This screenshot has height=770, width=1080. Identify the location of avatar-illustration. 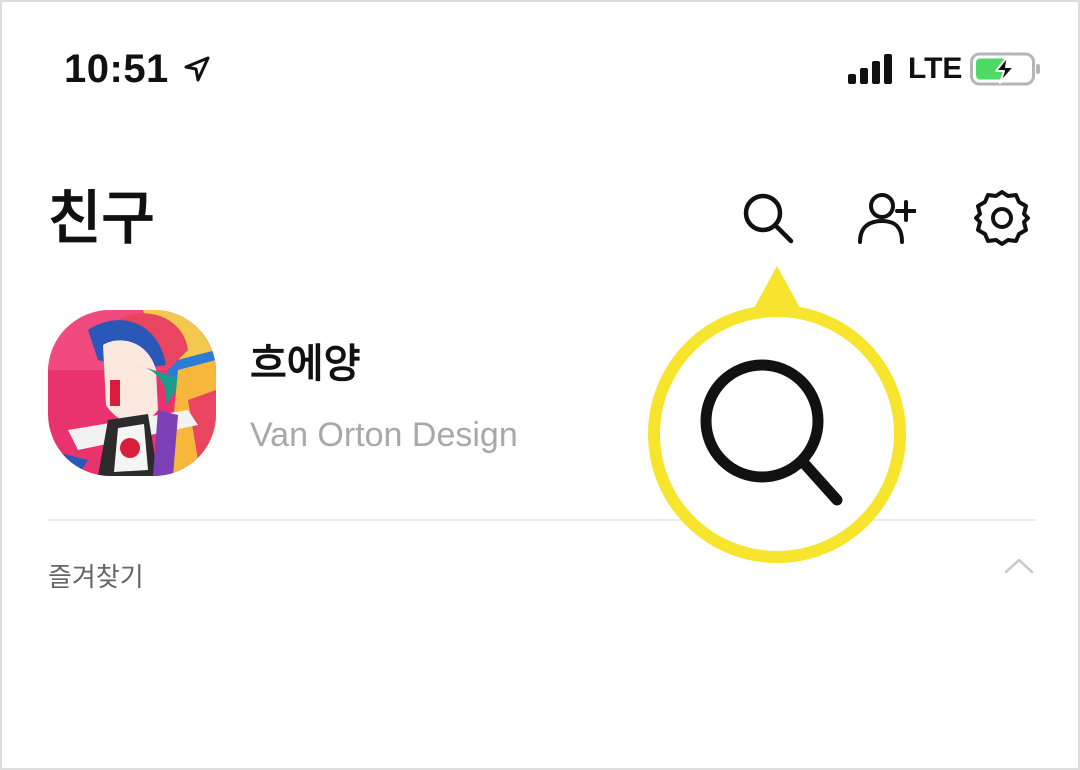
(132, 393).